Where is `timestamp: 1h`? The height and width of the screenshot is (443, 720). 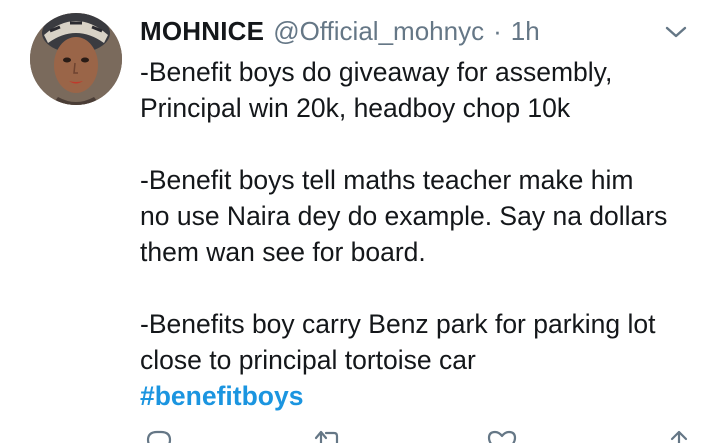
timestamp: 1h is located at coordinates (525, 31).